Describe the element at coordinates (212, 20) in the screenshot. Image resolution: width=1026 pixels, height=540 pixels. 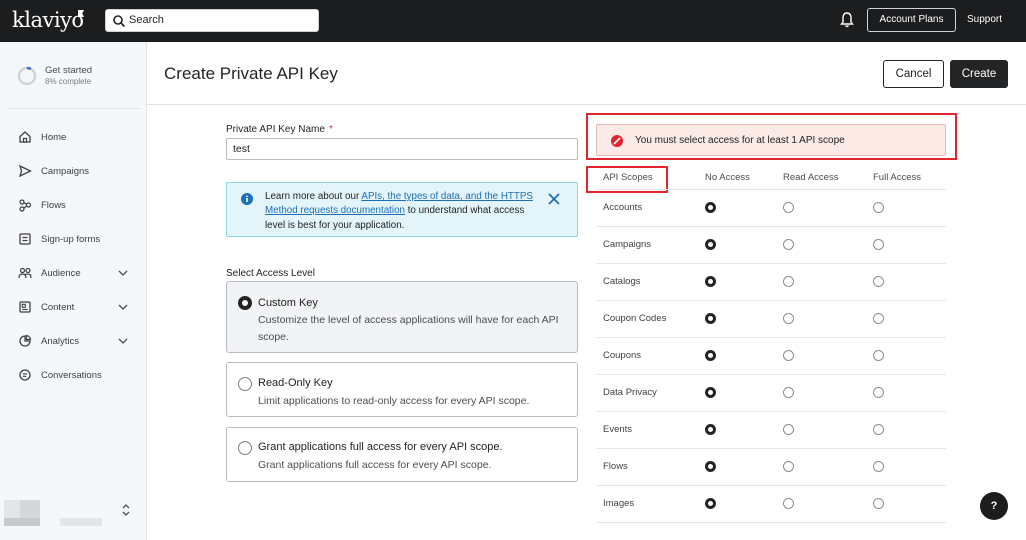
I see `search-input: Search` at that location.